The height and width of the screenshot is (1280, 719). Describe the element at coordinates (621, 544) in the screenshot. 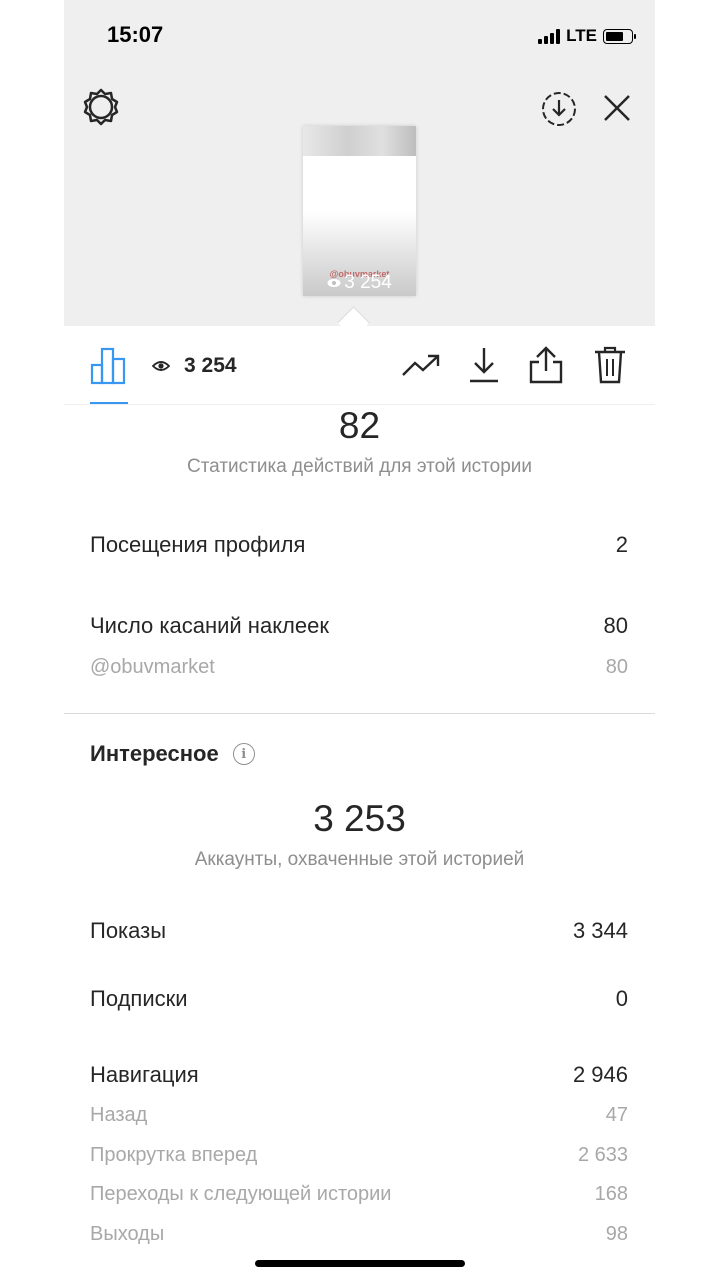

I see `row-value: 2` at that location.